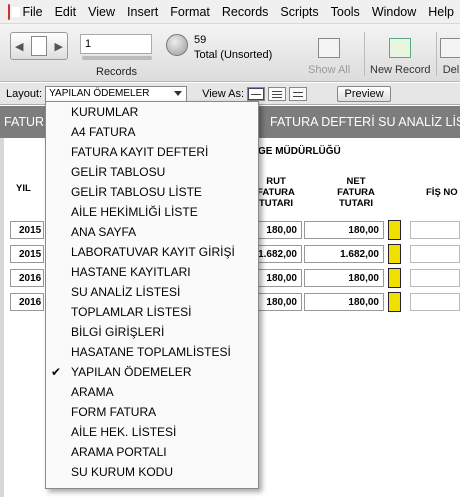  I want to click on layout-option-a4-fatura: A4 FATURA, so click(152, 132).